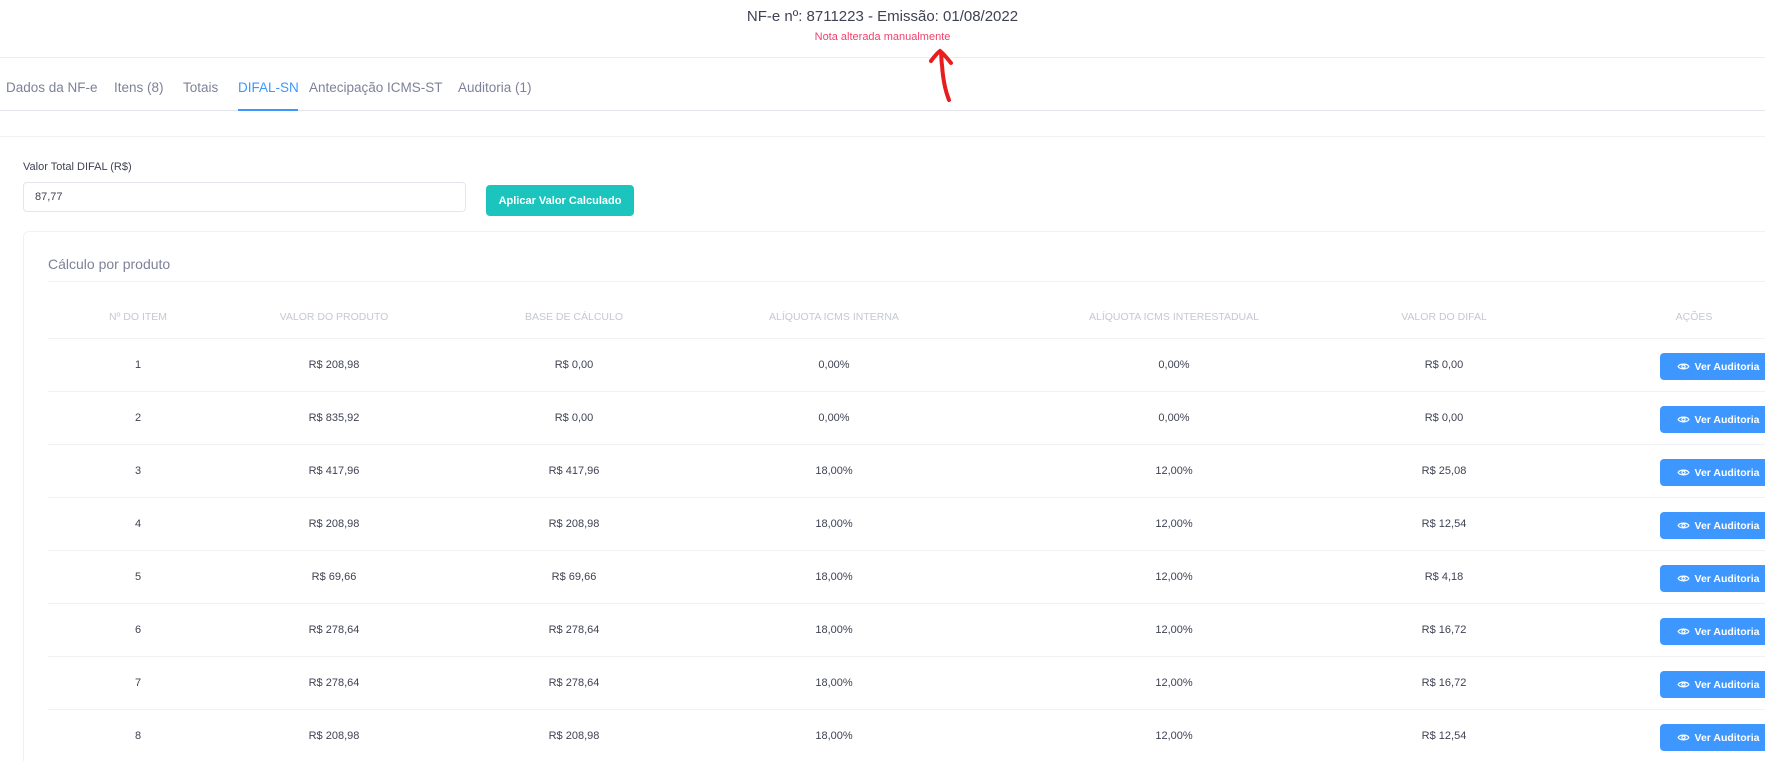 The image size is (1765, 761). I want to click on difal-total-label: Valor Total DIFAL (R$), so click(77, 167).